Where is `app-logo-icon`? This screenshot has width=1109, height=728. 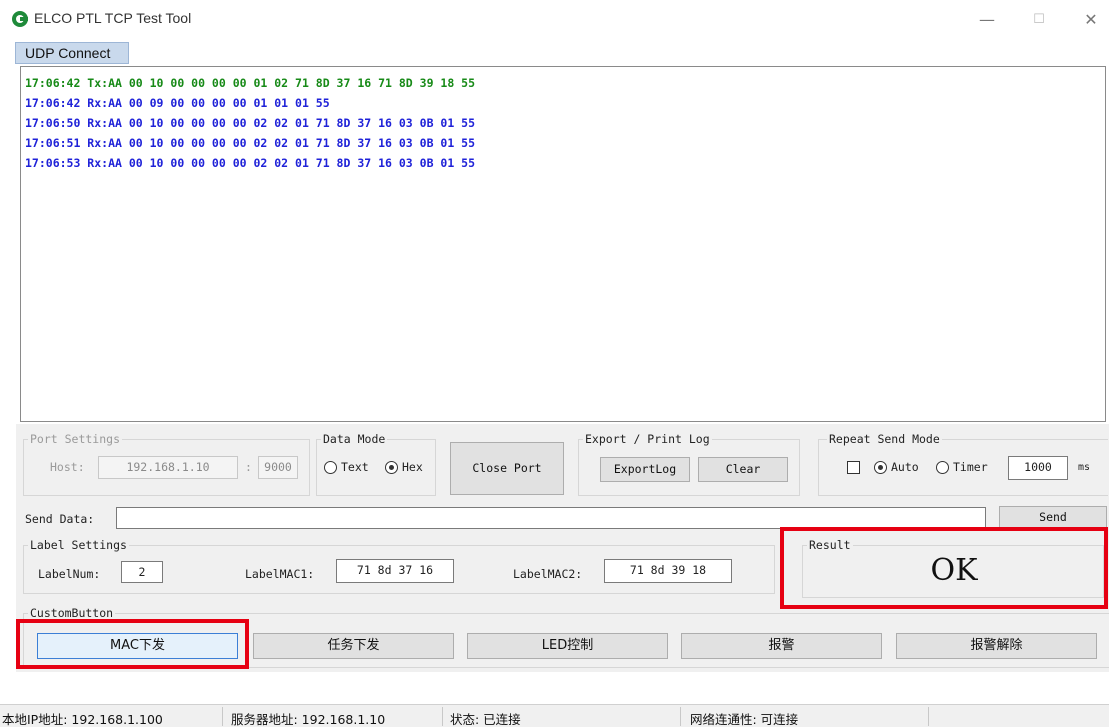
app-logo-icon is located at coordinates (20, 19).